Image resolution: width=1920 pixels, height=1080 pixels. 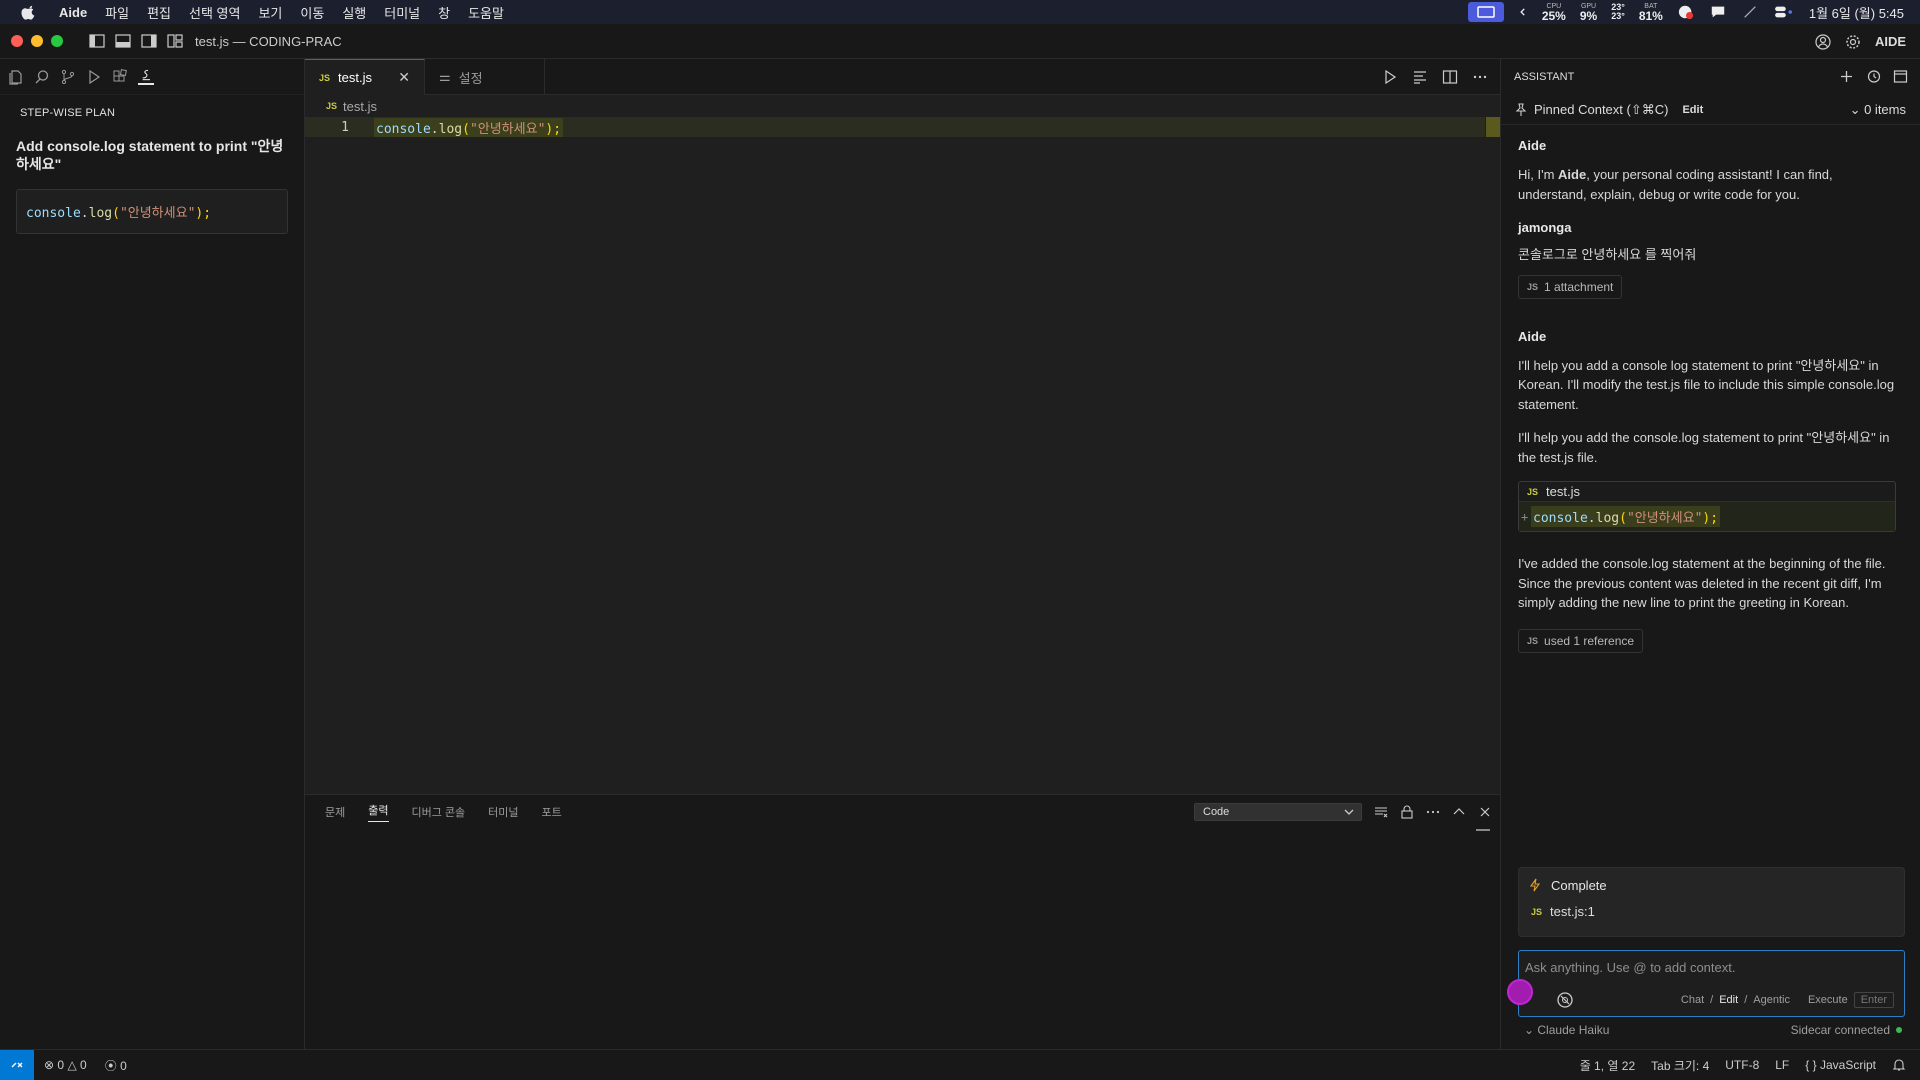 I want to click on mode-chat: Chat, so click(x=1692, y=1000).